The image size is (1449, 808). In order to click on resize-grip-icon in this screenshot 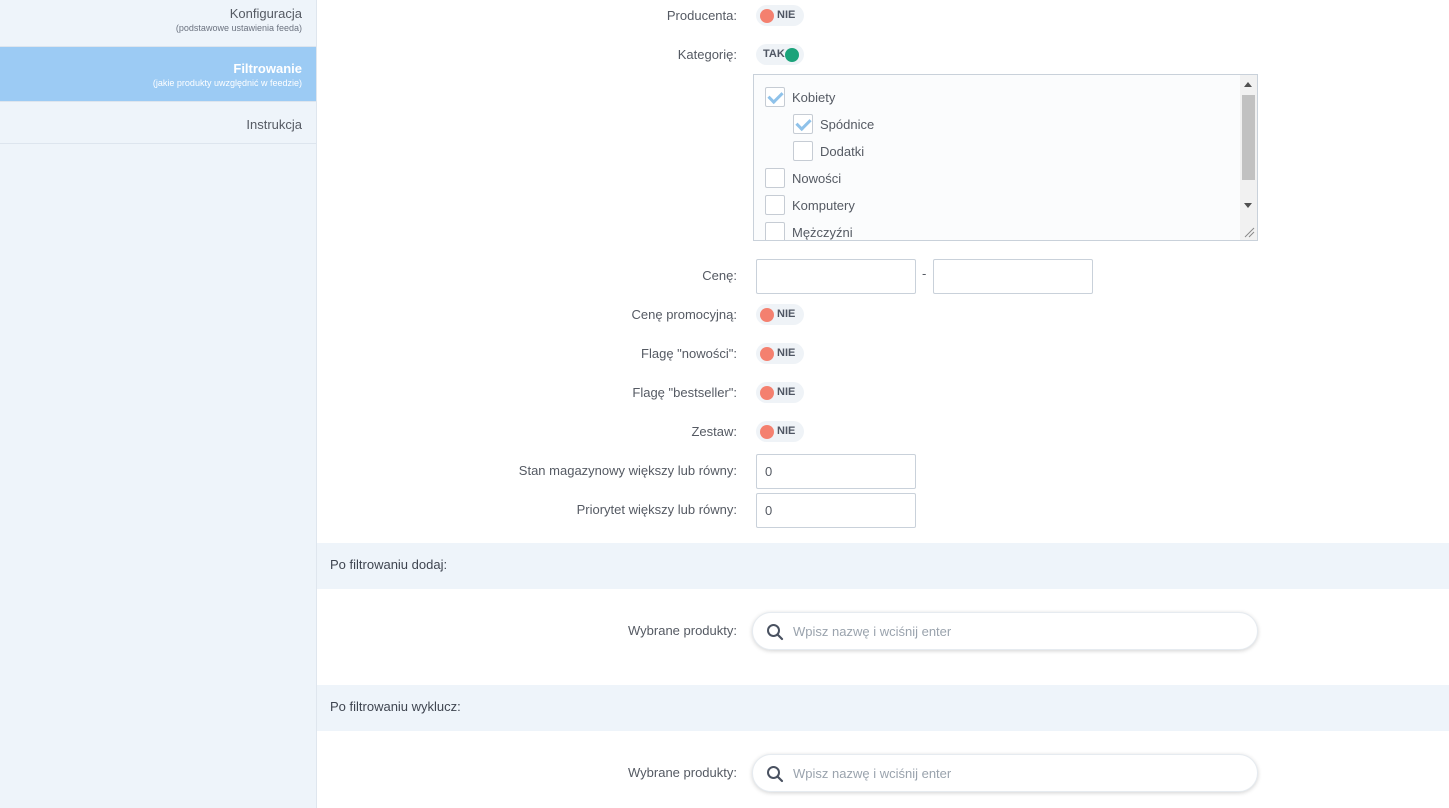, I will do `click(1249, 232)`.